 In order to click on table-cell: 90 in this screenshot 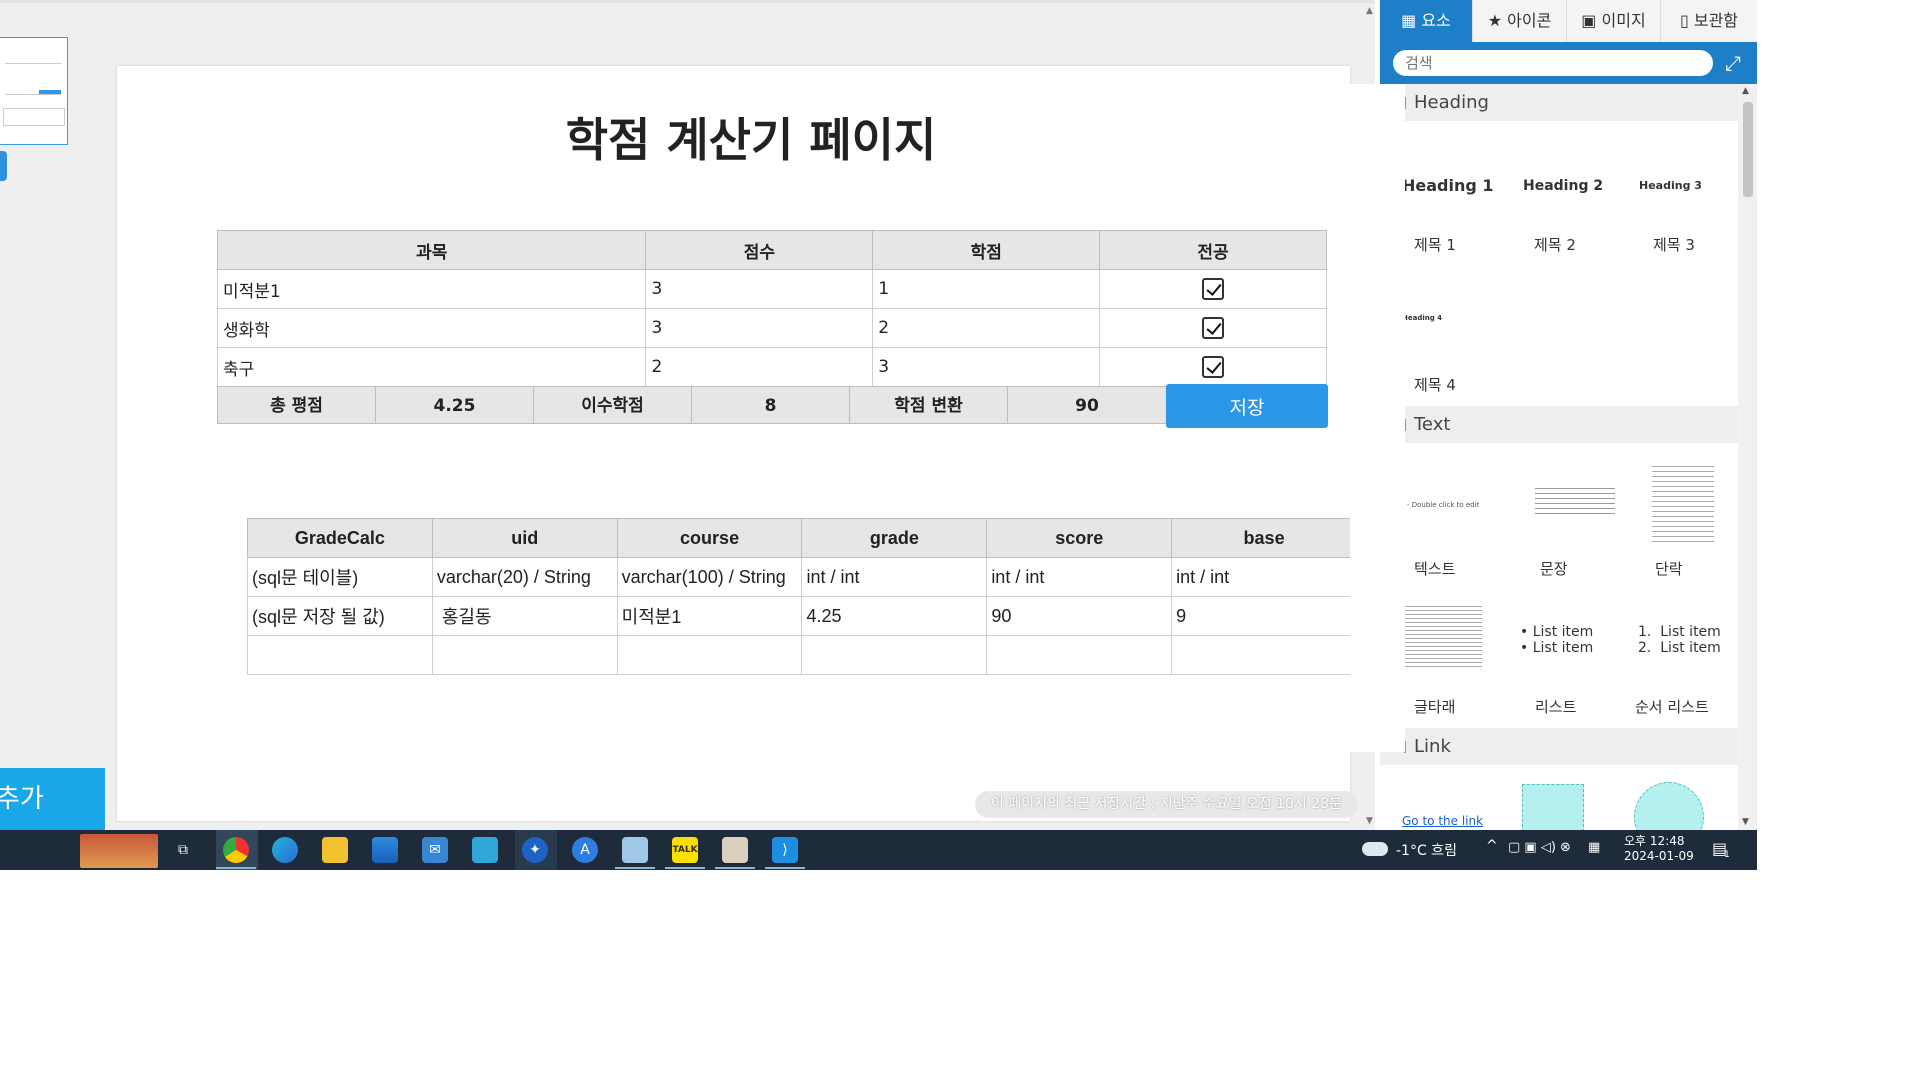, I will do `click(1079, 616)`.